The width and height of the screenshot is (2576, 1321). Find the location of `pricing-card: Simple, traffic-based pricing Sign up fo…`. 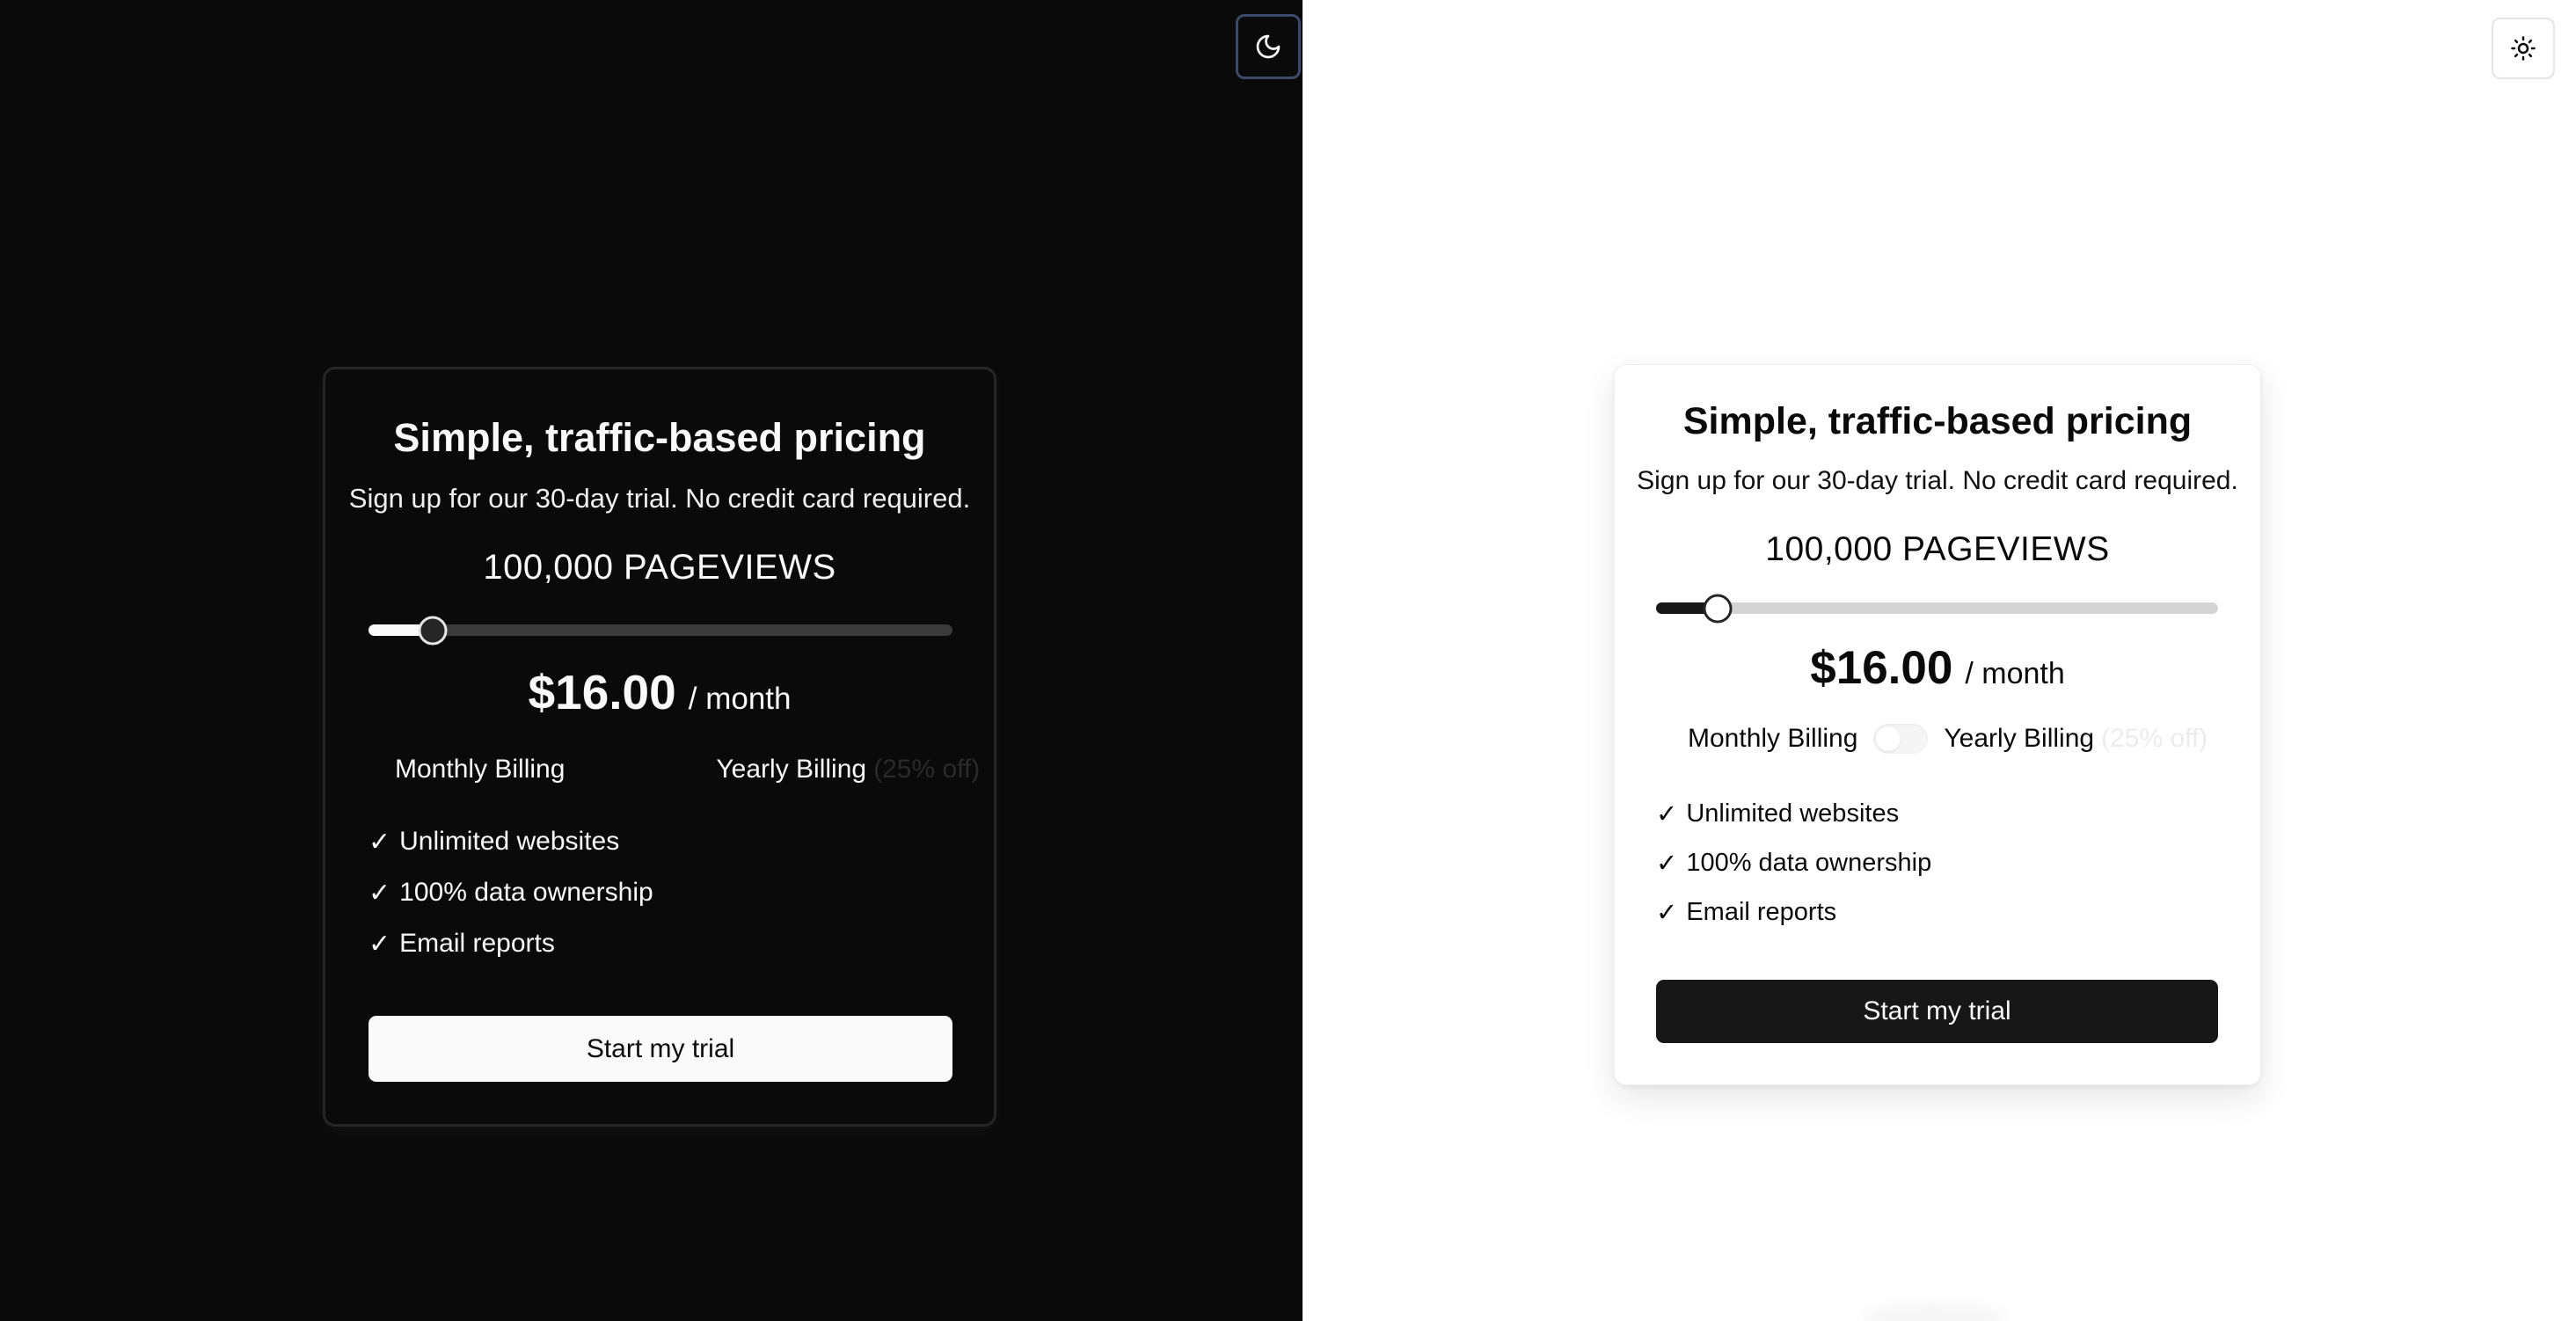

pricing-card: Simple, traffic-based pricing Sign up fo… is located at coordinates (1938, 724).